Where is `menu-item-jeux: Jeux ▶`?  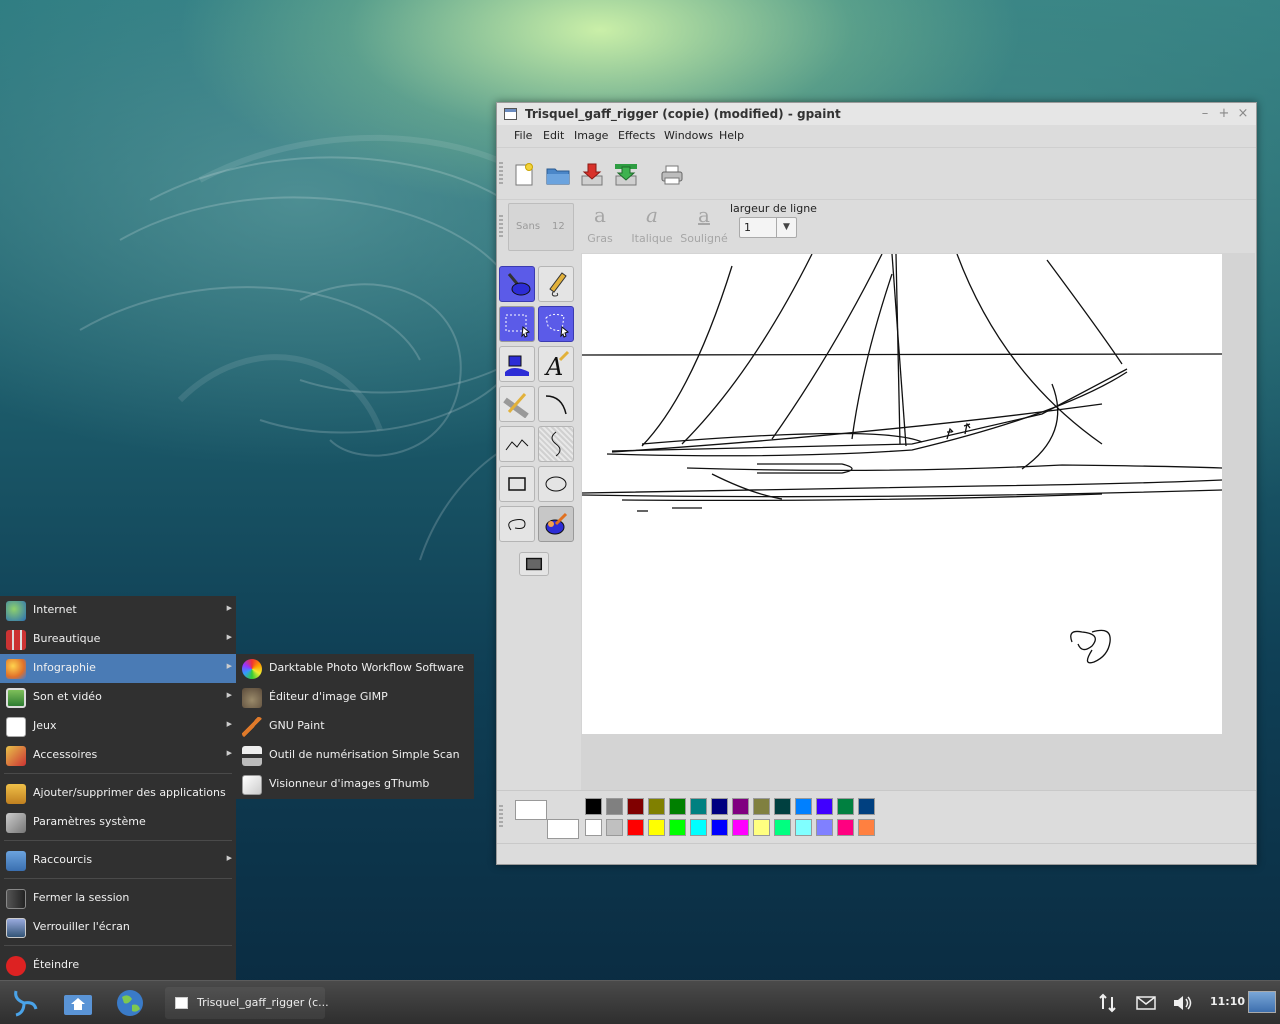 menu-item-jeux: Jeux ▶ is located at coordinates (118, 726).